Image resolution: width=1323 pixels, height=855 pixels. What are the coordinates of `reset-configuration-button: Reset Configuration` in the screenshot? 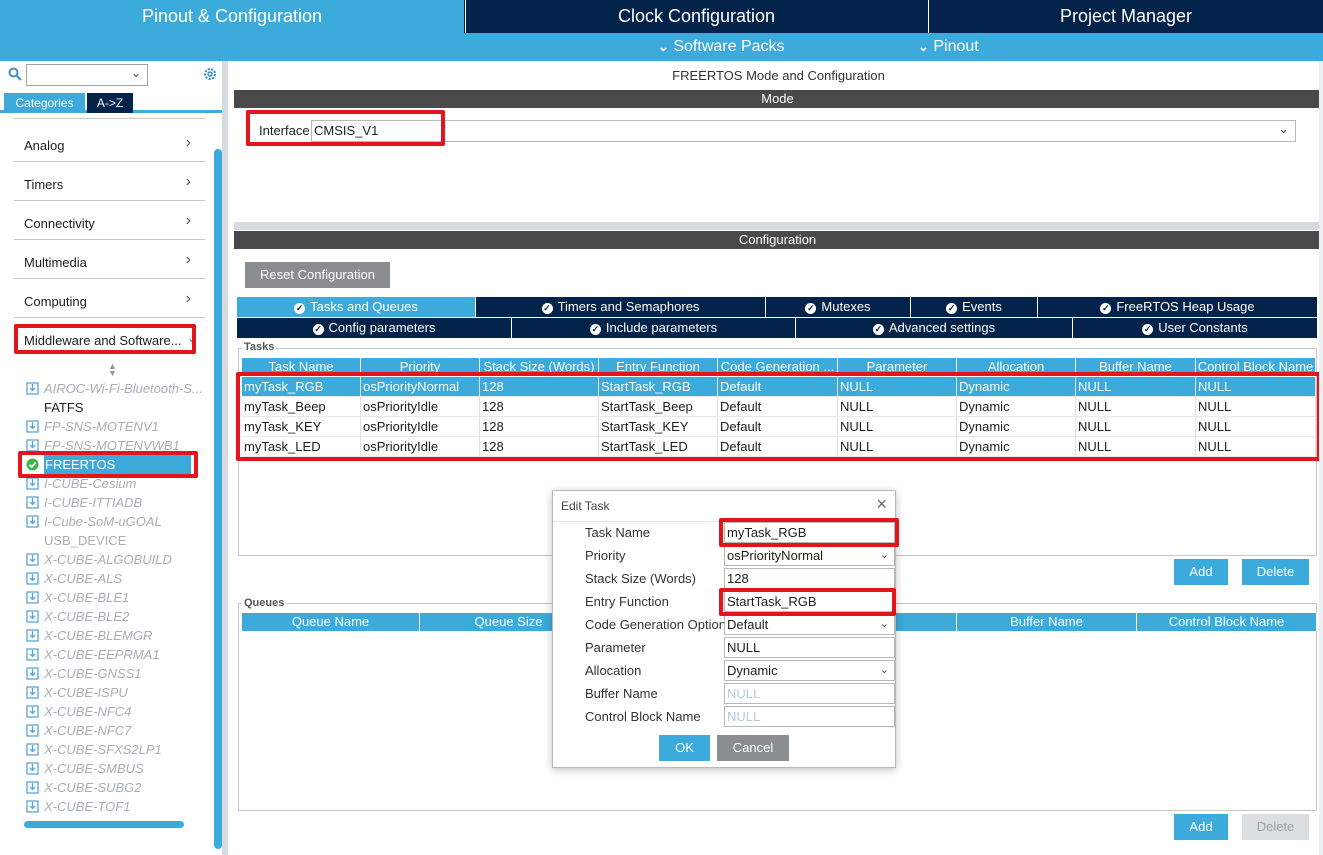 It's located at (317, 275).